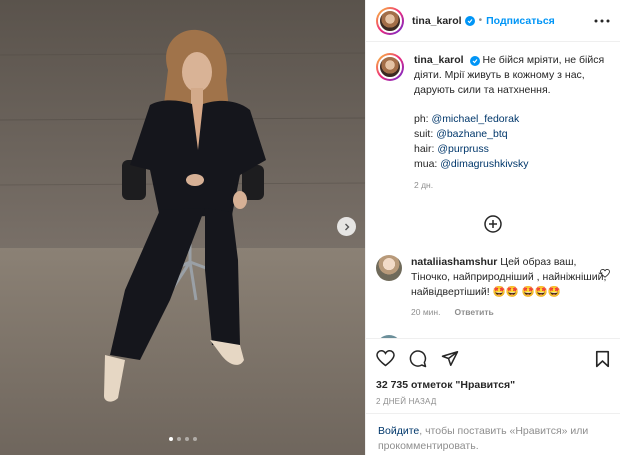 The height and width of the screenshot is (455, 620). What do you see at coordinates (437, 21) in the screenshot?
I see `author-username: tina_karol` at bounding box center [437, 21].